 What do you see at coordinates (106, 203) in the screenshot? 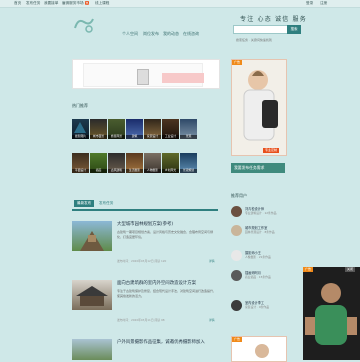
I see `tab-post-task: 发布任务` at bounding box center [106, 203].